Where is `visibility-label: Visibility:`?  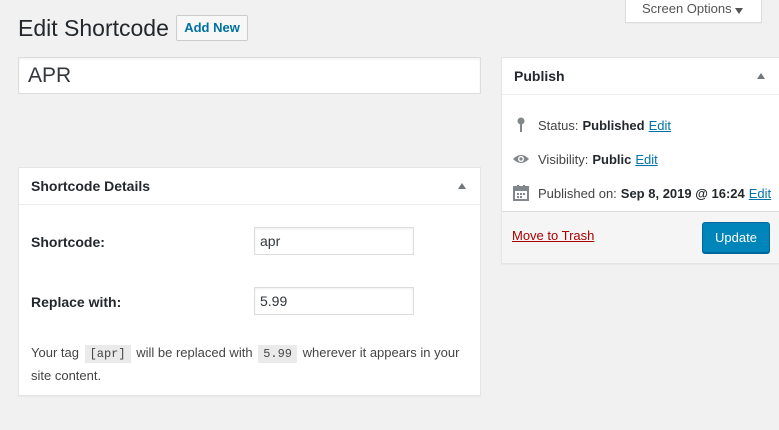
visibility-label: Visibility: is located at coordinates (563, 159).